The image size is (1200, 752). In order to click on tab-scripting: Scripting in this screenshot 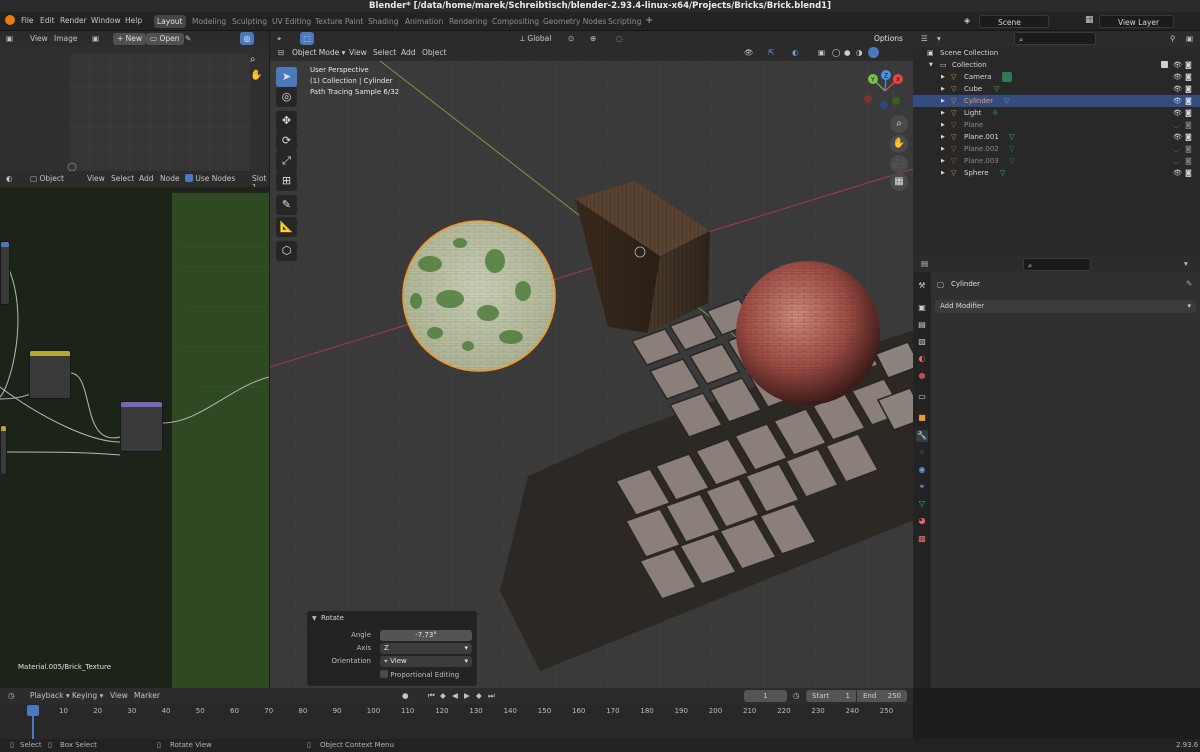, I will do `click(624, 21)`.